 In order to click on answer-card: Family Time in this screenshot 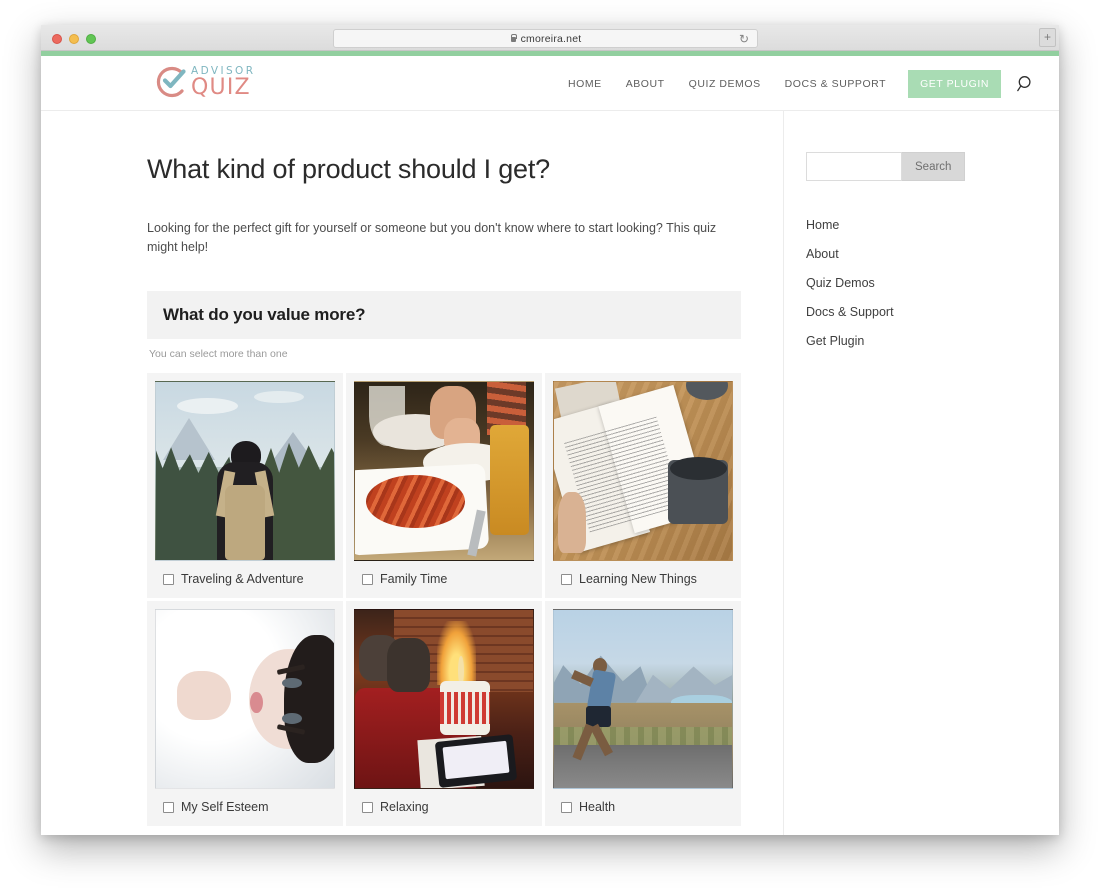, I will do `click(444, 485)`.